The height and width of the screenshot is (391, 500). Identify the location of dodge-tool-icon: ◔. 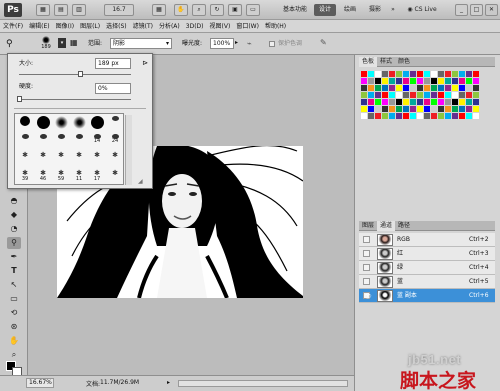
(14, 229).